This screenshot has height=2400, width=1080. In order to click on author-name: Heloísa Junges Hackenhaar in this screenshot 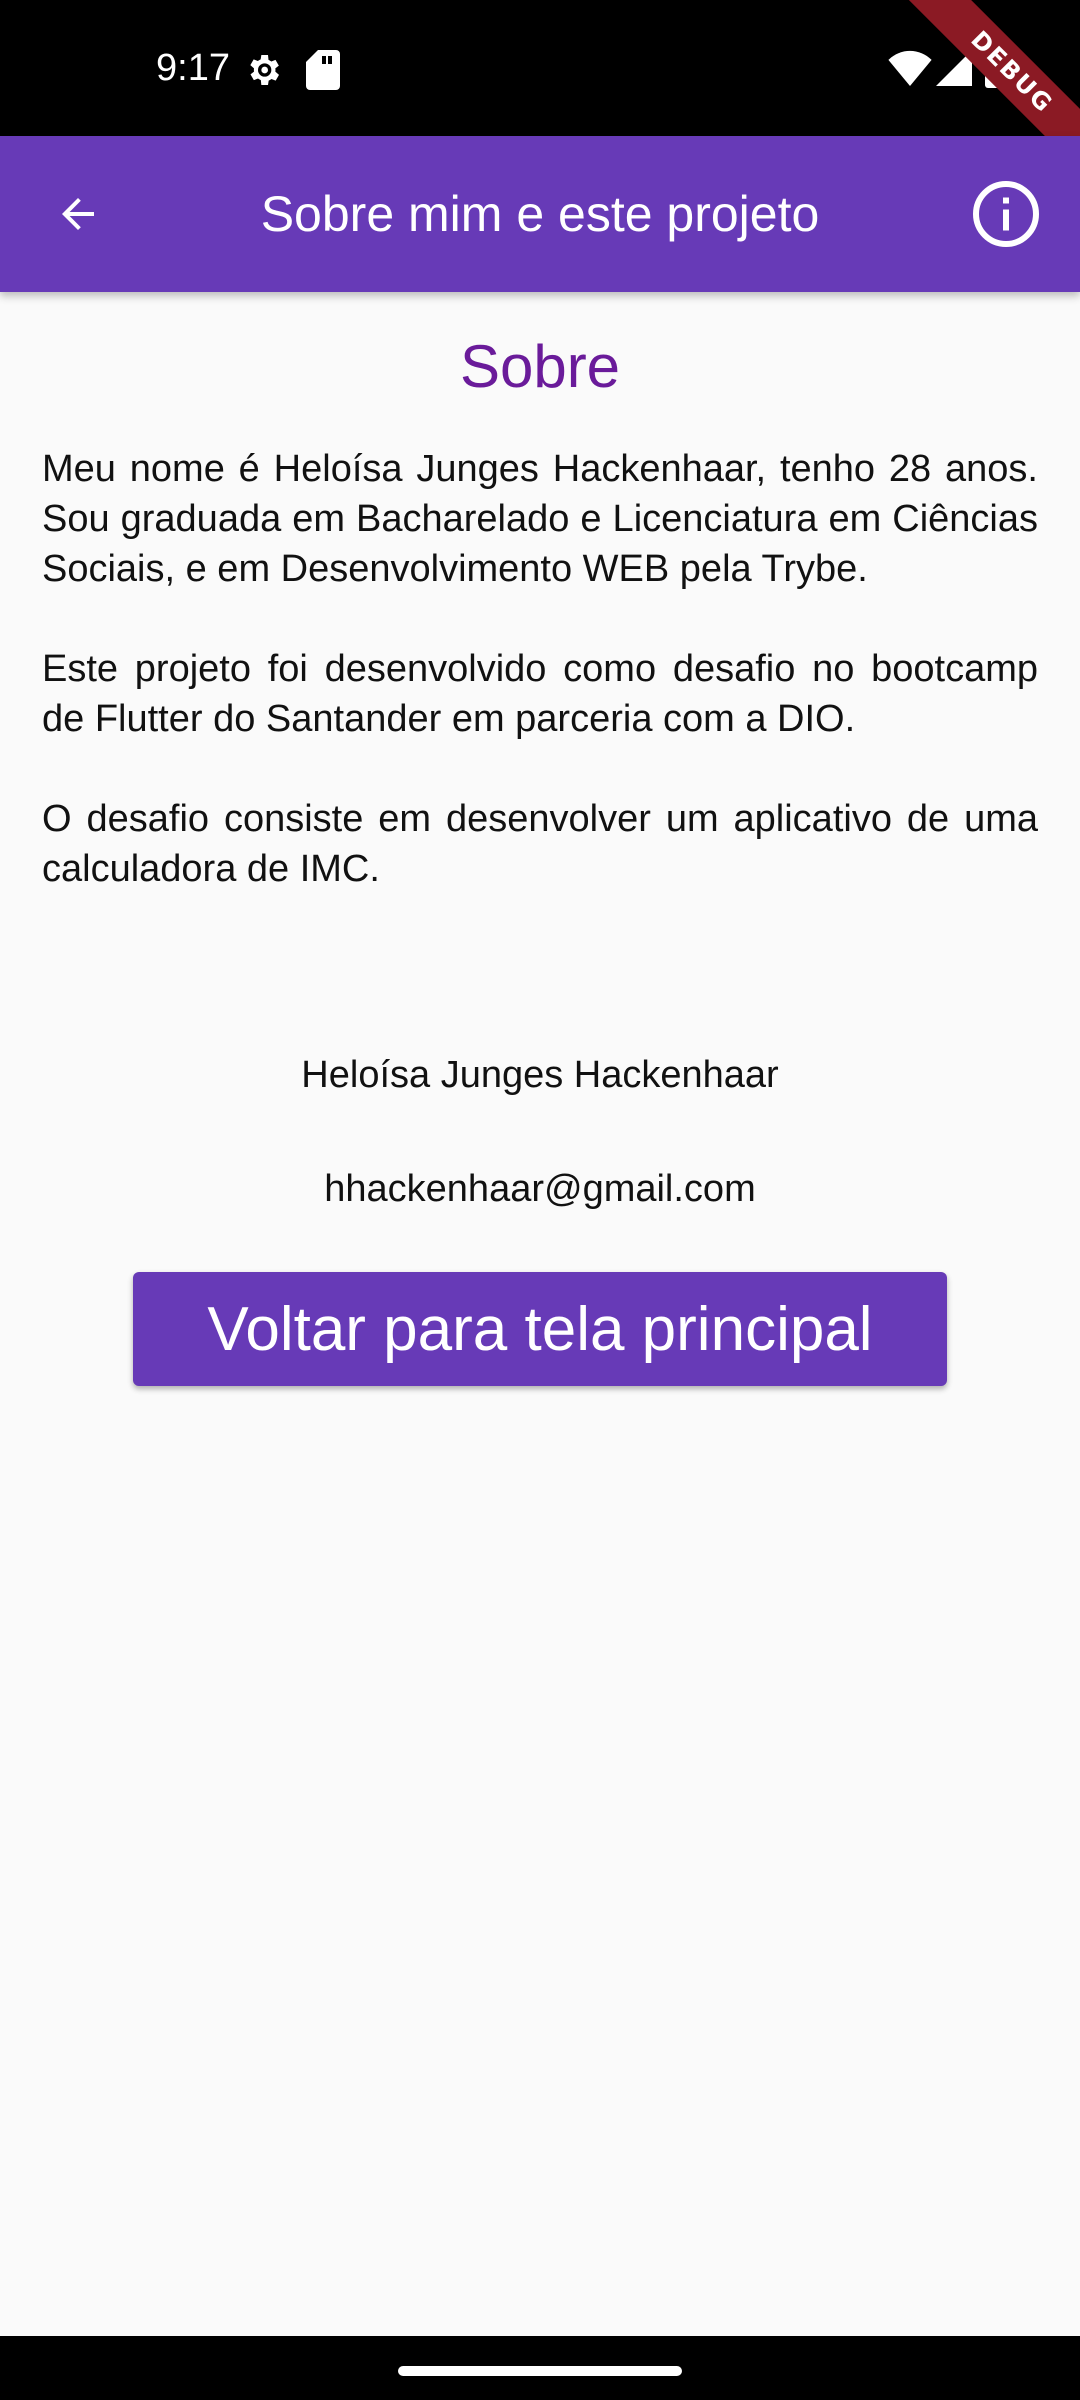, I will do `click(540, 1075)`.